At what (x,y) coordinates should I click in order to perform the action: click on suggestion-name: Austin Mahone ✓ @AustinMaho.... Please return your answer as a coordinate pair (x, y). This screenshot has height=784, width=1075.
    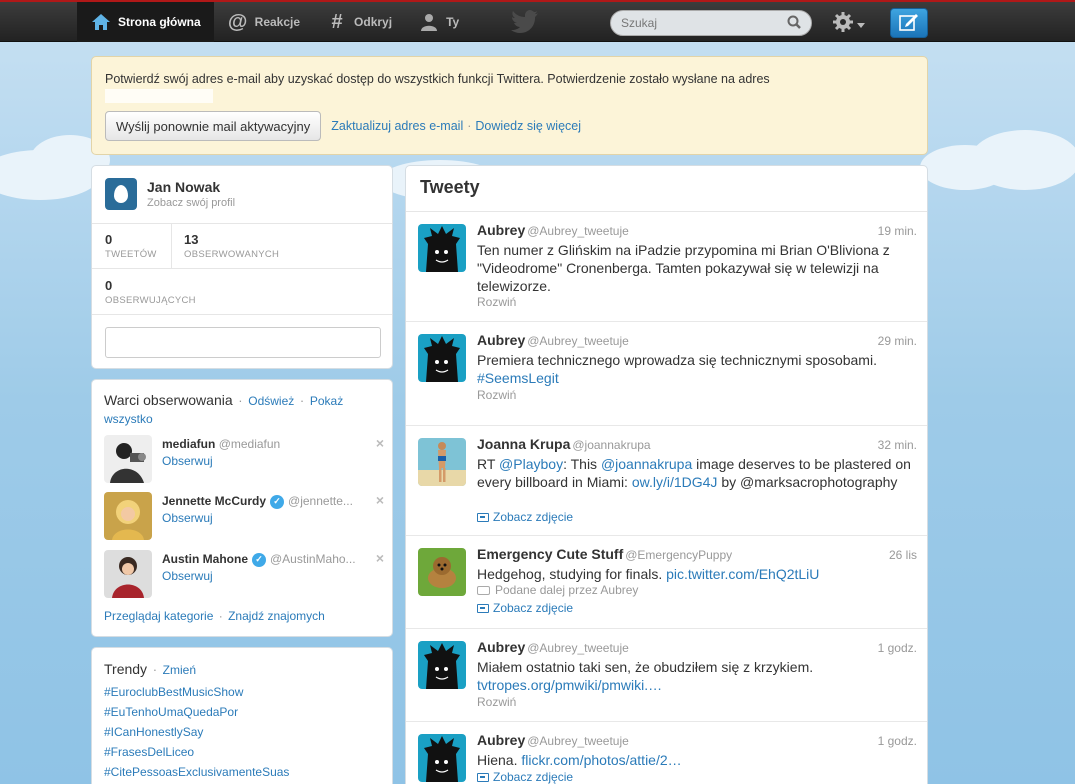
    Looking at the image, I should click on (259, 559).